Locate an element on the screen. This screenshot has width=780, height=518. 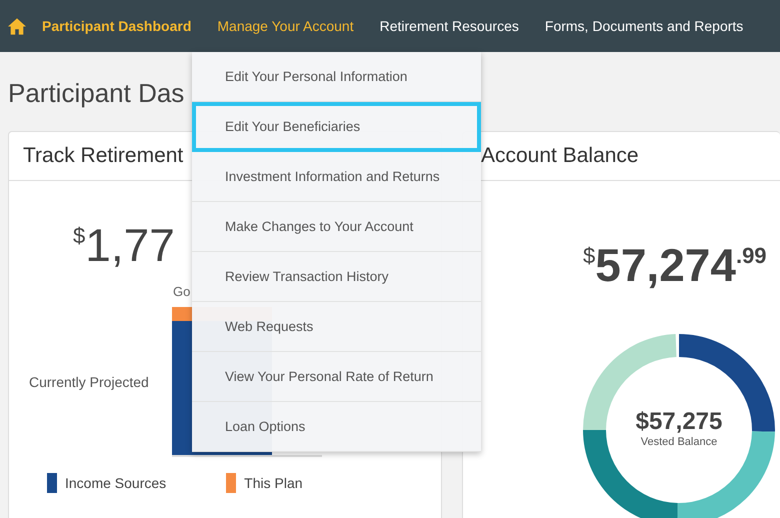
menu-item: Investment Information and Returns is located at coordinates (336, 177).